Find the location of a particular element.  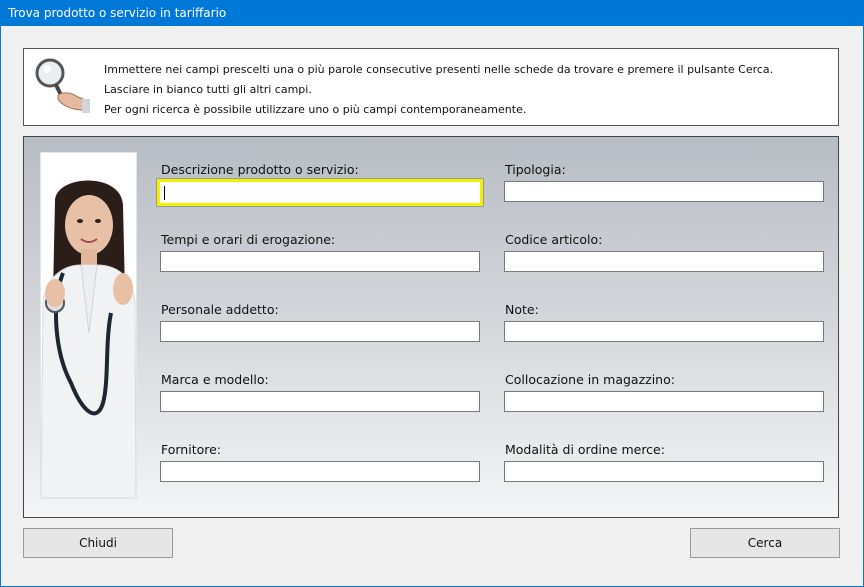

label-personale: Personale addetto: is located at coordinates (220, 309).